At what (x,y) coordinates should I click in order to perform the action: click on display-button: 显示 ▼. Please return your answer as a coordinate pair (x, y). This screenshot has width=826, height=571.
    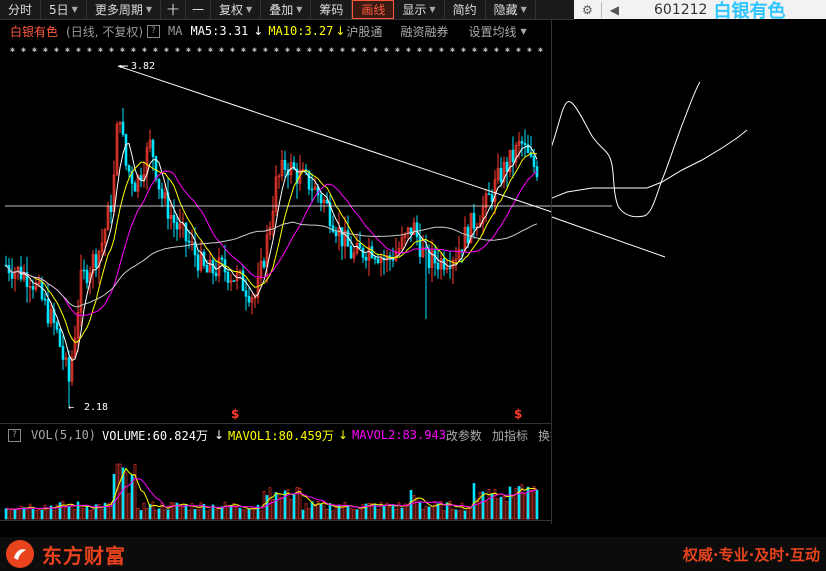
    Looking at the image, I should click on (419, 9).